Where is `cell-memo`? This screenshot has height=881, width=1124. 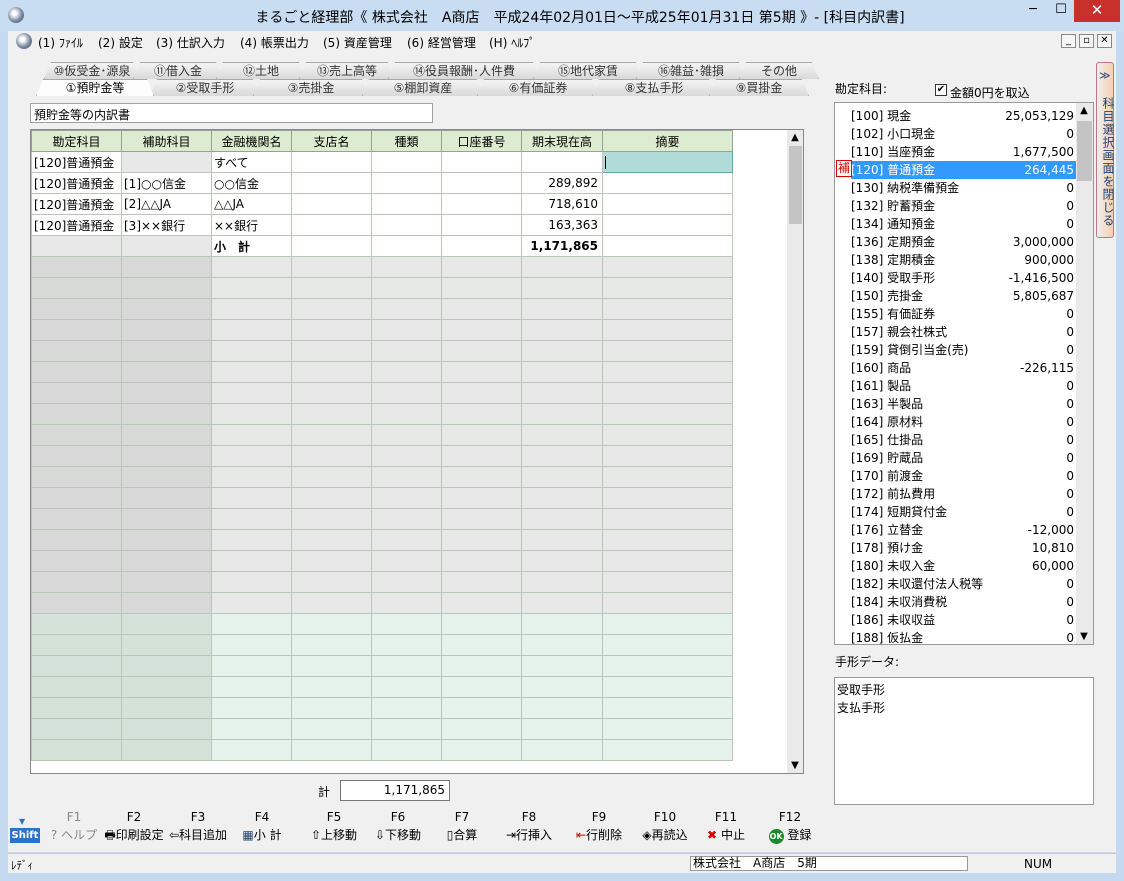
cell-memo is located at coordinates (667, 204).